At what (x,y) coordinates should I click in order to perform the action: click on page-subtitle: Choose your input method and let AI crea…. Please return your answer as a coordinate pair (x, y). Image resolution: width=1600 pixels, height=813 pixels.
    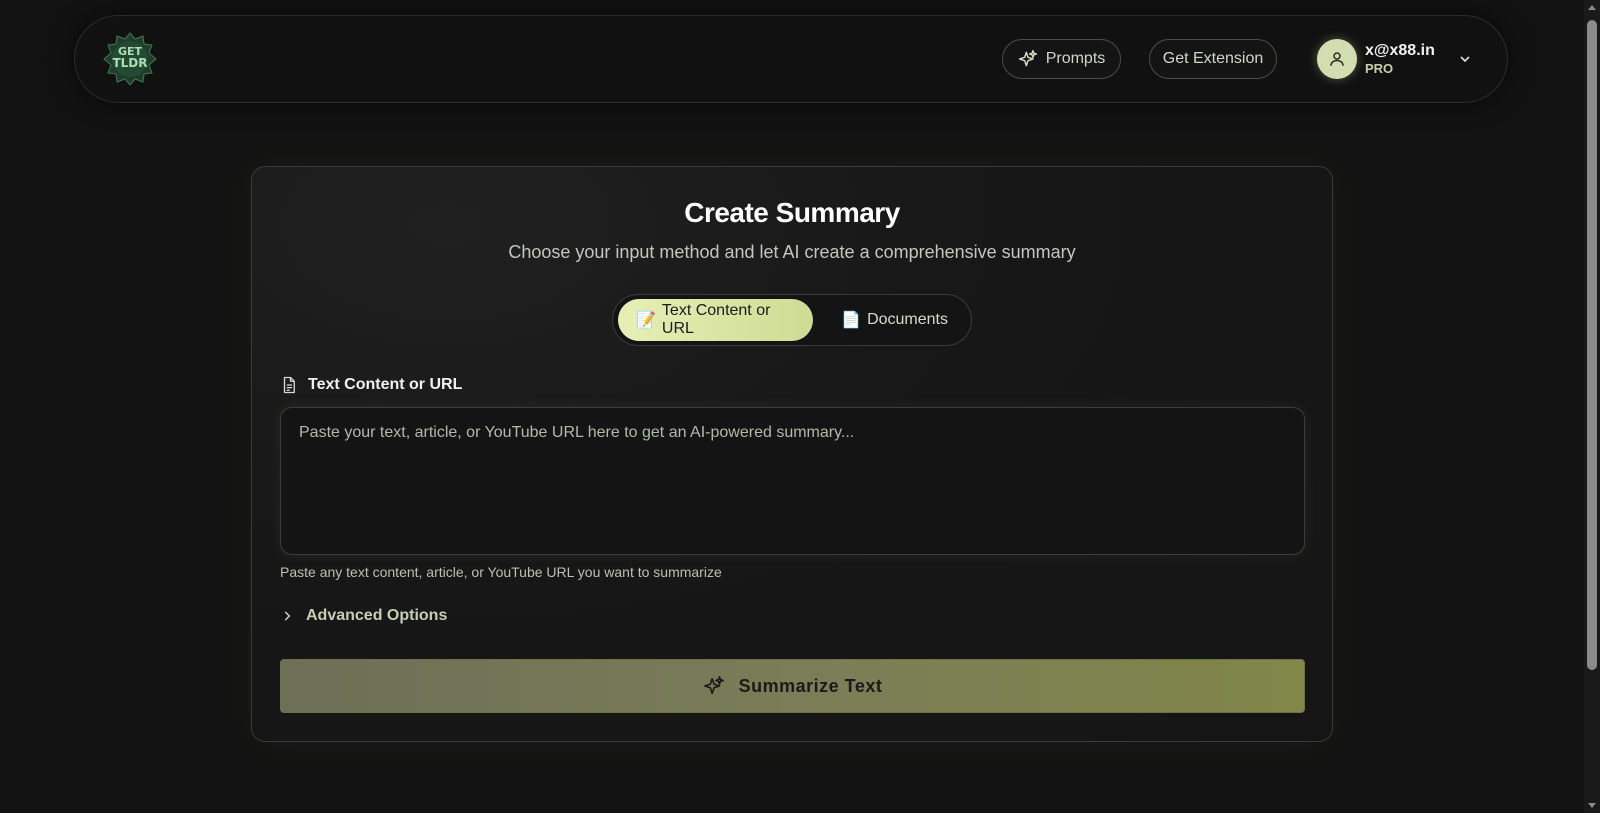
    Looking at the image, I should click on (792, 252).